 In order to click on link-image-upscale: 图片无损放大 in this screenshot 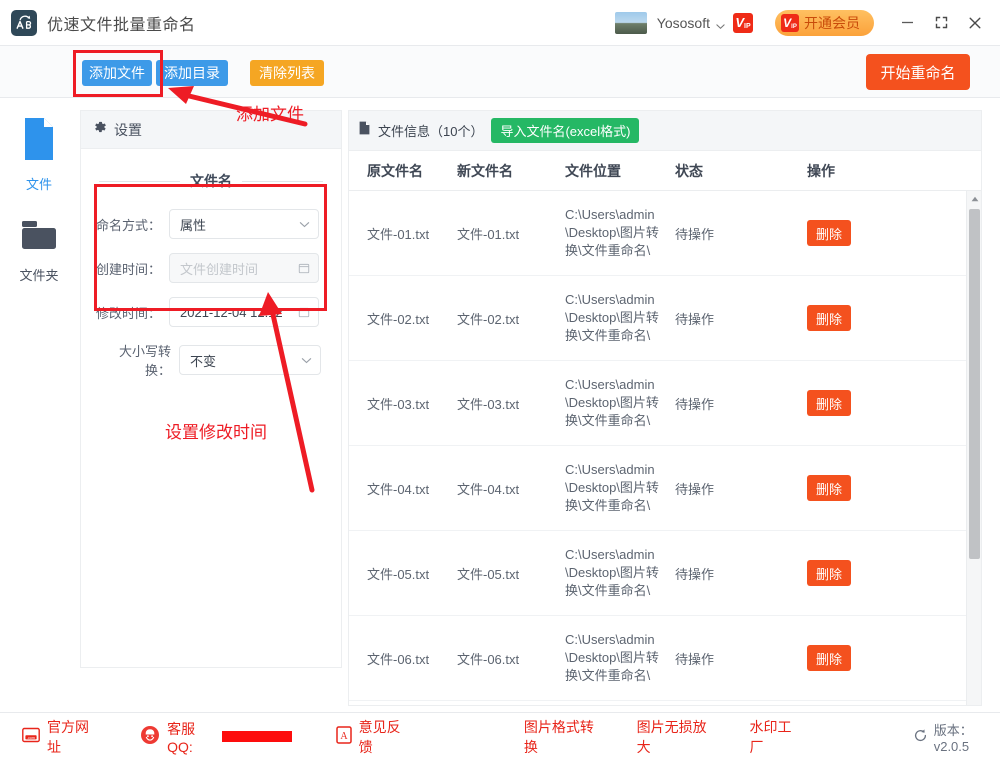, I will do `click(675, 737)`.